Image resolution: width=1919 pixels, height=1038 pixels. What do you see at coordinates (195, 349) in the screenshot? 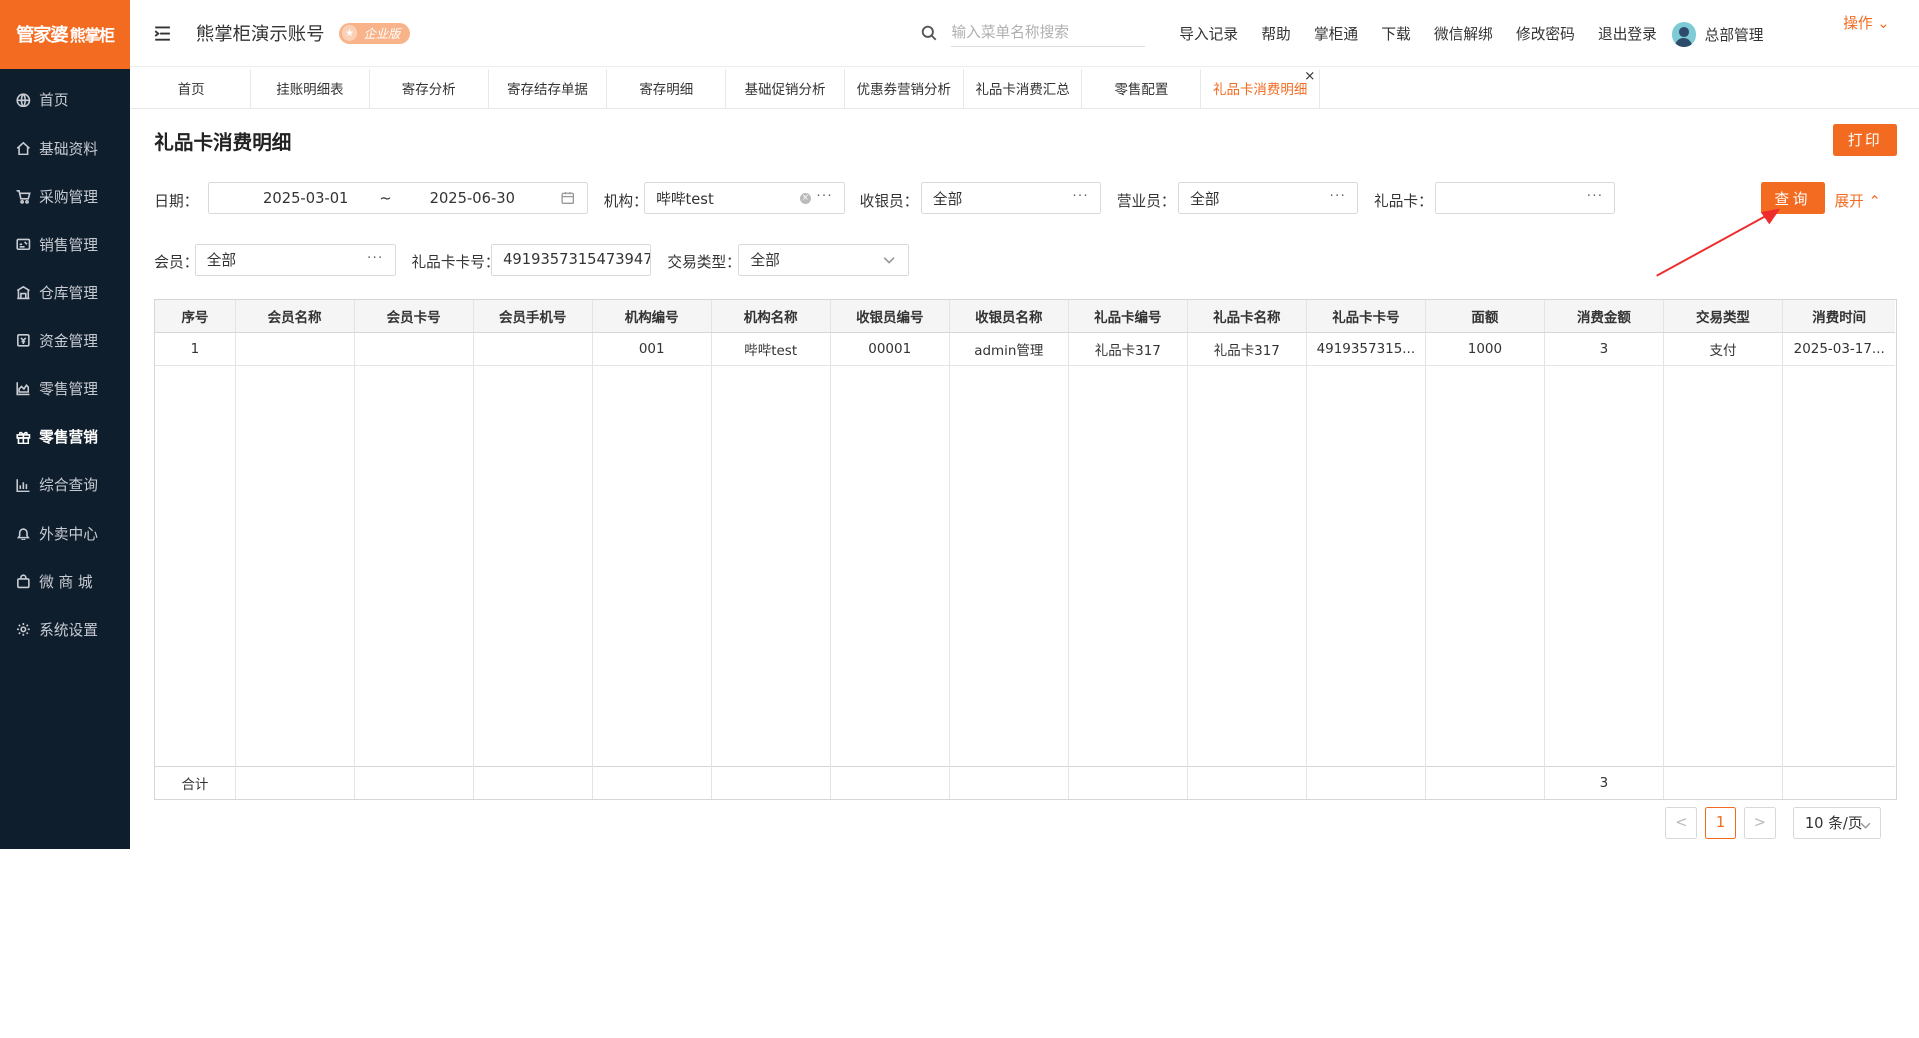
I see `table-cell: 1` at bounding box center [195, 349].